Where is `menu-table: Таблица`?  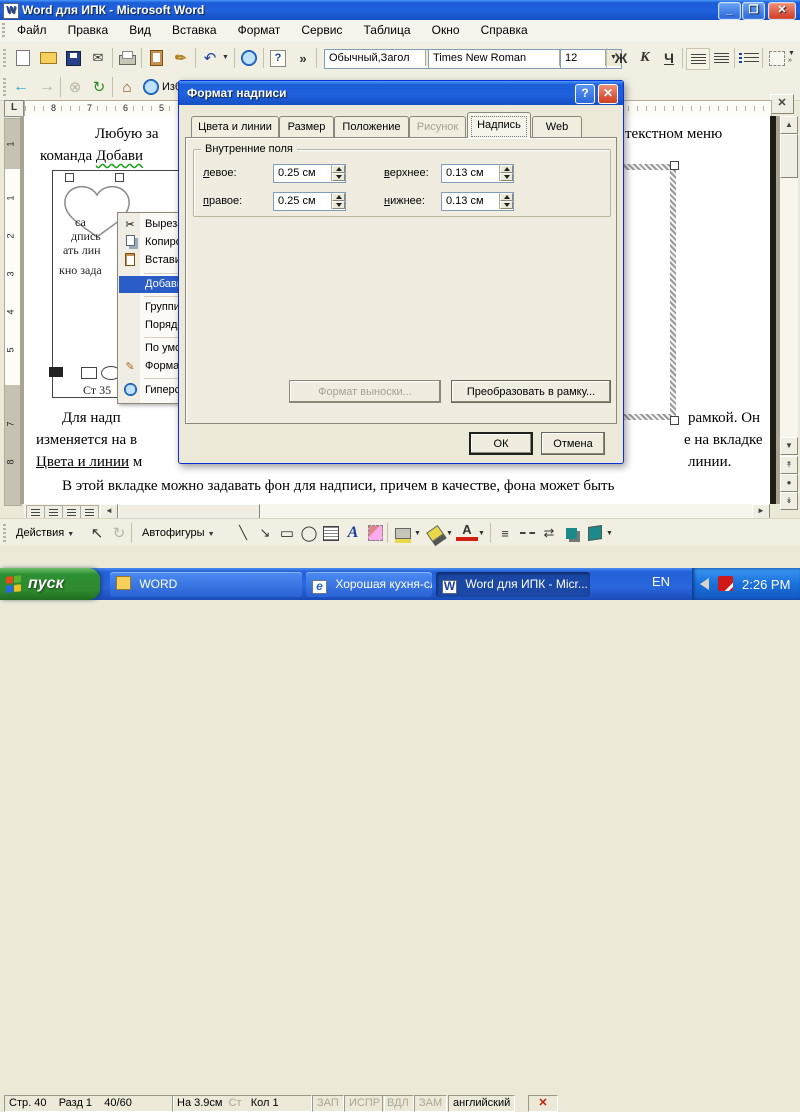 menu-table: Таблица is located at coordinates (387, 30).